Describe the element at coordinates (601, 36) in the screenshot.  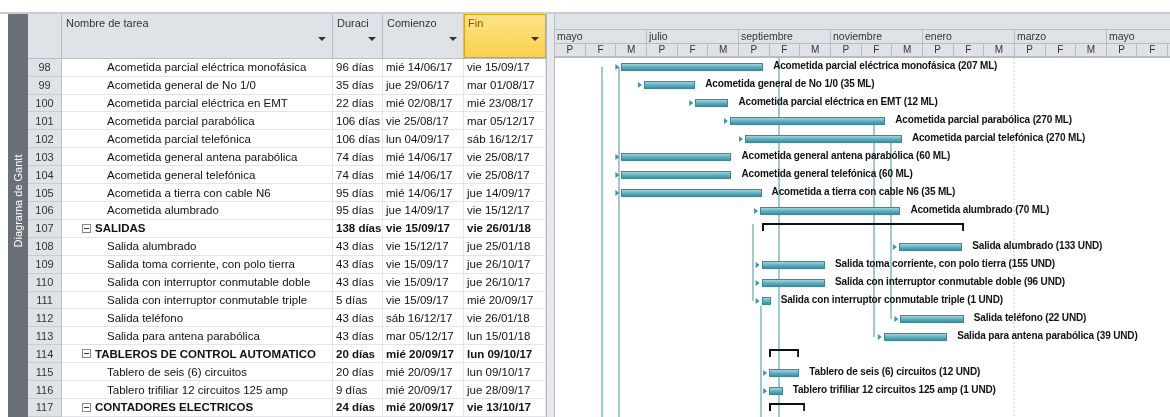
I see `timescale-month: mayo` at that location.